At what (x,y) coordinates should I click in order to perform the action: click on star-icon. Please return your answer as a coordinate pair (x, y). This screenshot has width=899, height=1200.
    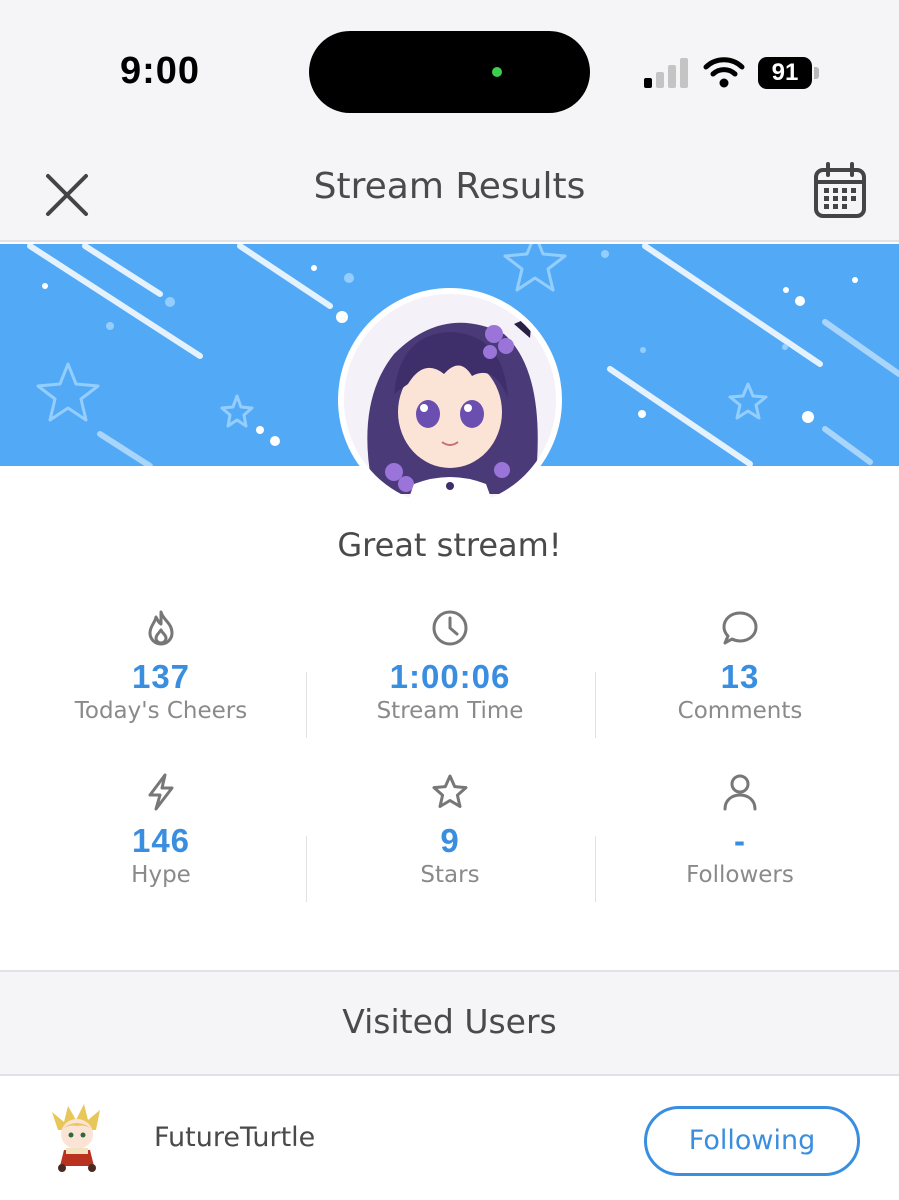
    Looking at the image, I should click on (450, 791).